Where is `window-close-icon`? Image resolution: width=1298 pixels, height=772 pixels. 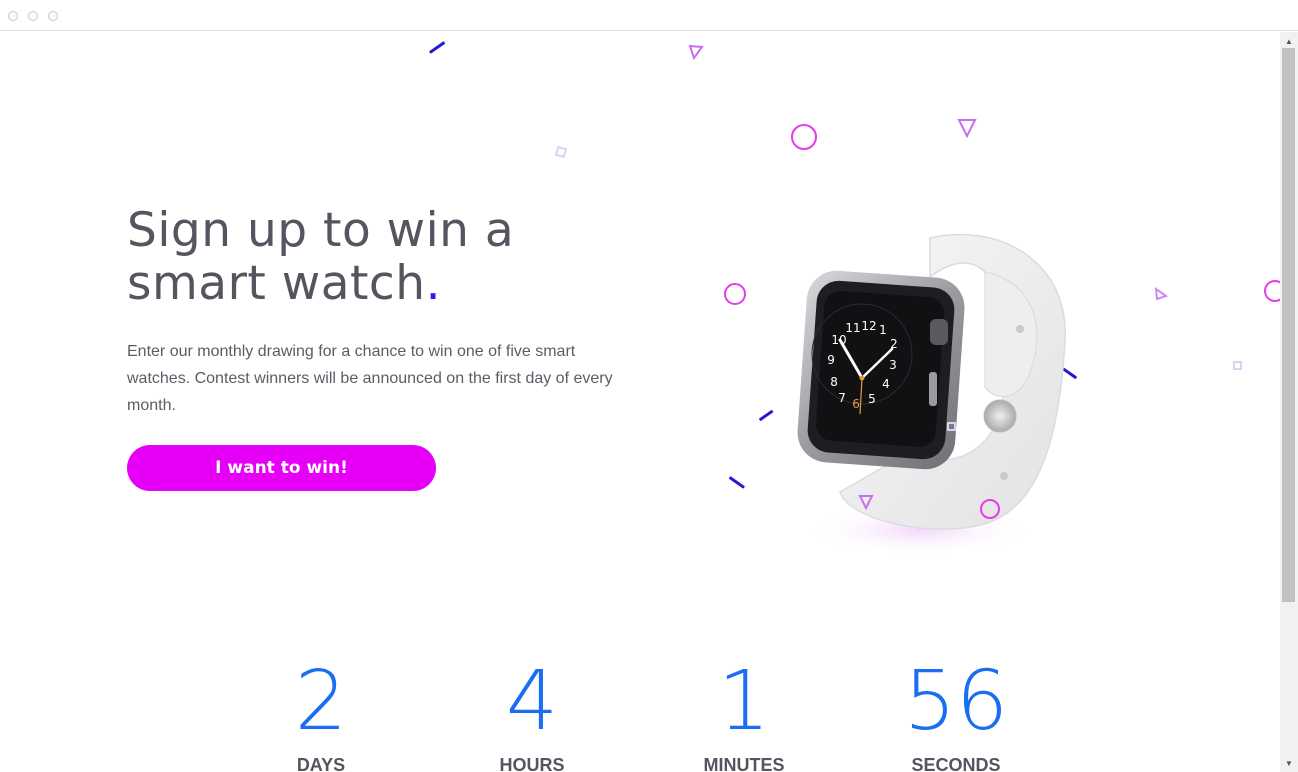
window-close-icon is located at coordinates (13, 16).